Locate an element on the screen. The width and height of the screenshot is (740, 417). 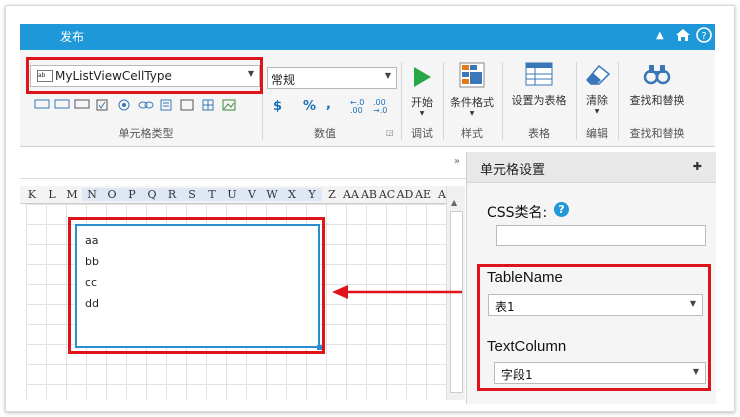
group-label-debug: 调试 is located at coordinates (422, 133).